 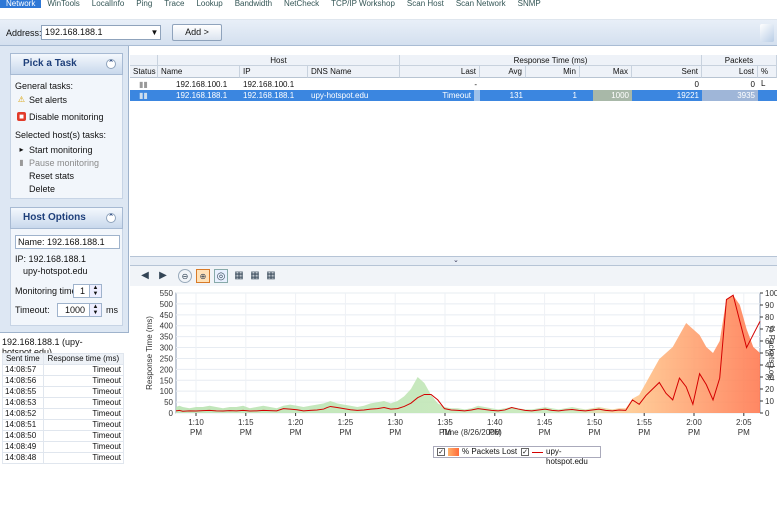 What do you see at coordinates (767, 77) in the screenshot?
I see `pct-lost-column-header: % L` at bounding box center [767, 77].